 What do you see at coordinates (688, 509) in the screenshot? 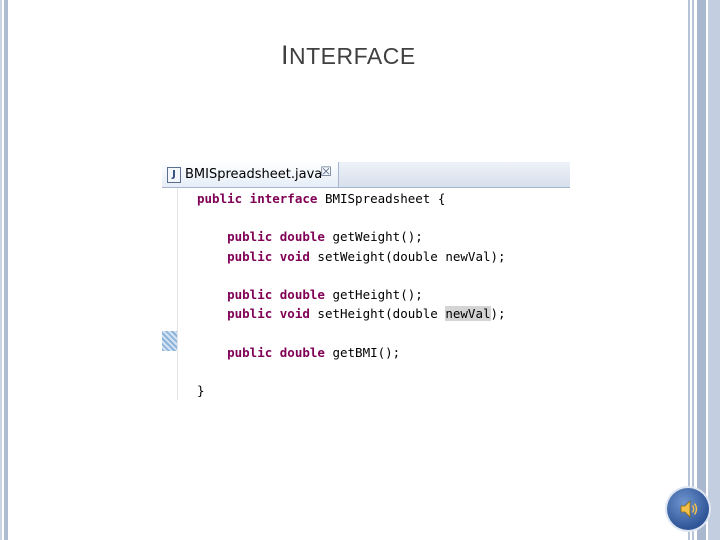
I see `speaker-sound-icon` at bounding box center [688, 509].